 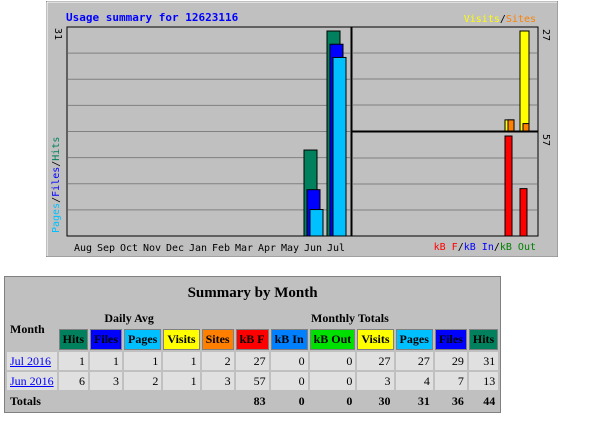 I want to click on table-cell: 29, so click(x=450, y=361).